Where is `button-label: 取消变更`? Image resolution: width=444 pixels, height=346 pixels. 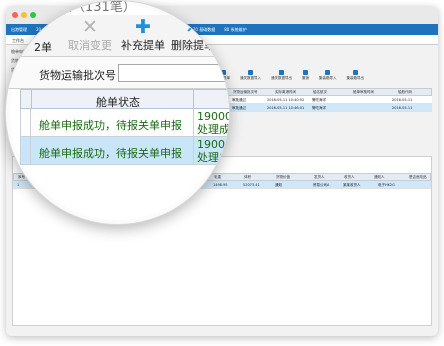 button-label: 取消变更 is located at coordinates (90, 45).